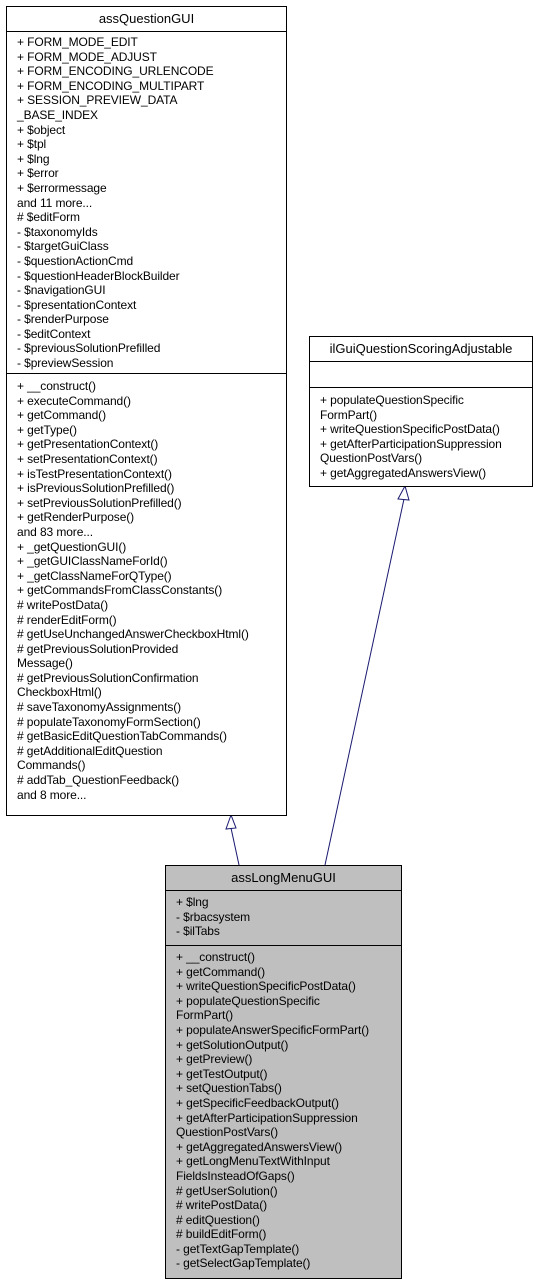  I want to click on class-attribute: + $tpl, so click(32, 144).